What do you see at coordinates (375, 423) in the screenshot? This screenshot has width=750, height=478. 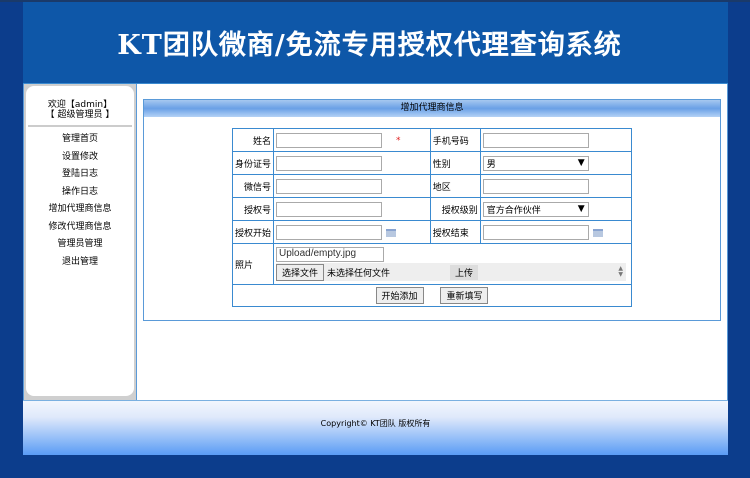 I see `copyright: Copyright© KT团队 版权所有` at bounding box center [375, 423].